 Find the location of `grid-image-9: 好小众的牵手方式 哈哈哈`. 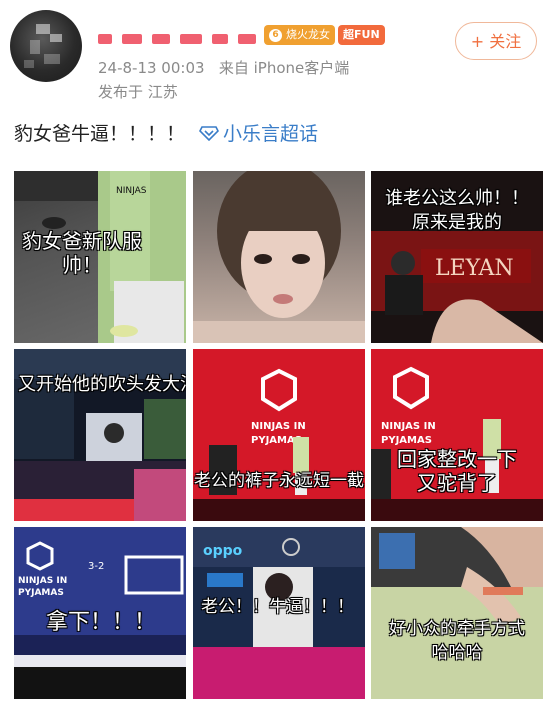

grid-image-9: 好小众的牵手方式 哈哈哈 is located at coordinates (457, 613).